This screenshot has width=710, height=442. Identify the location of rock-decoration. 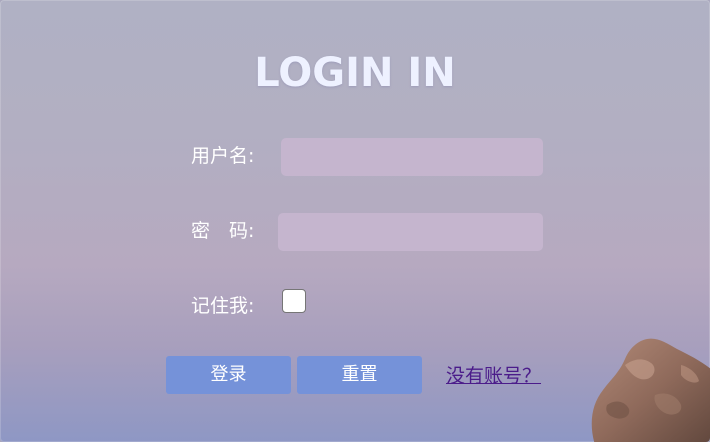
(650, 390).